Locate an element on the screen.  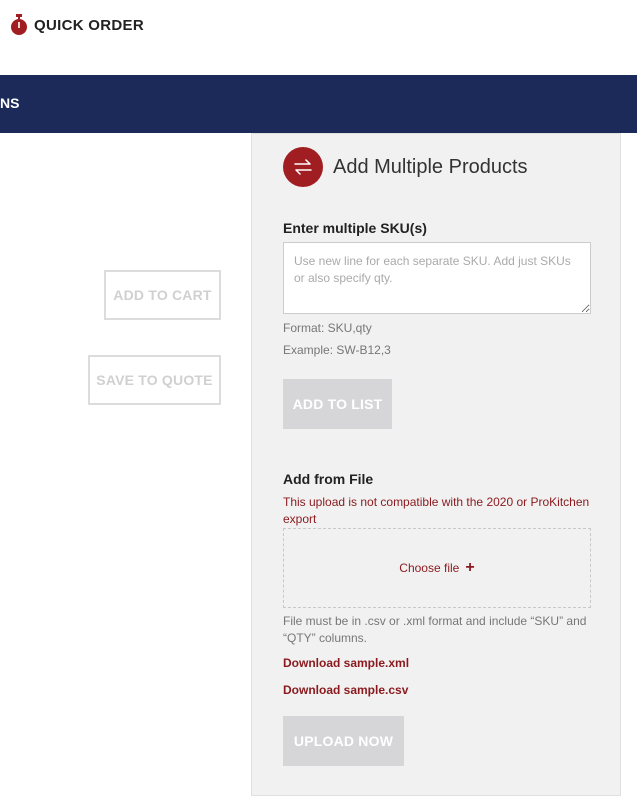
panel-title: Add Multiple Products is located at coordinates (430, 166).